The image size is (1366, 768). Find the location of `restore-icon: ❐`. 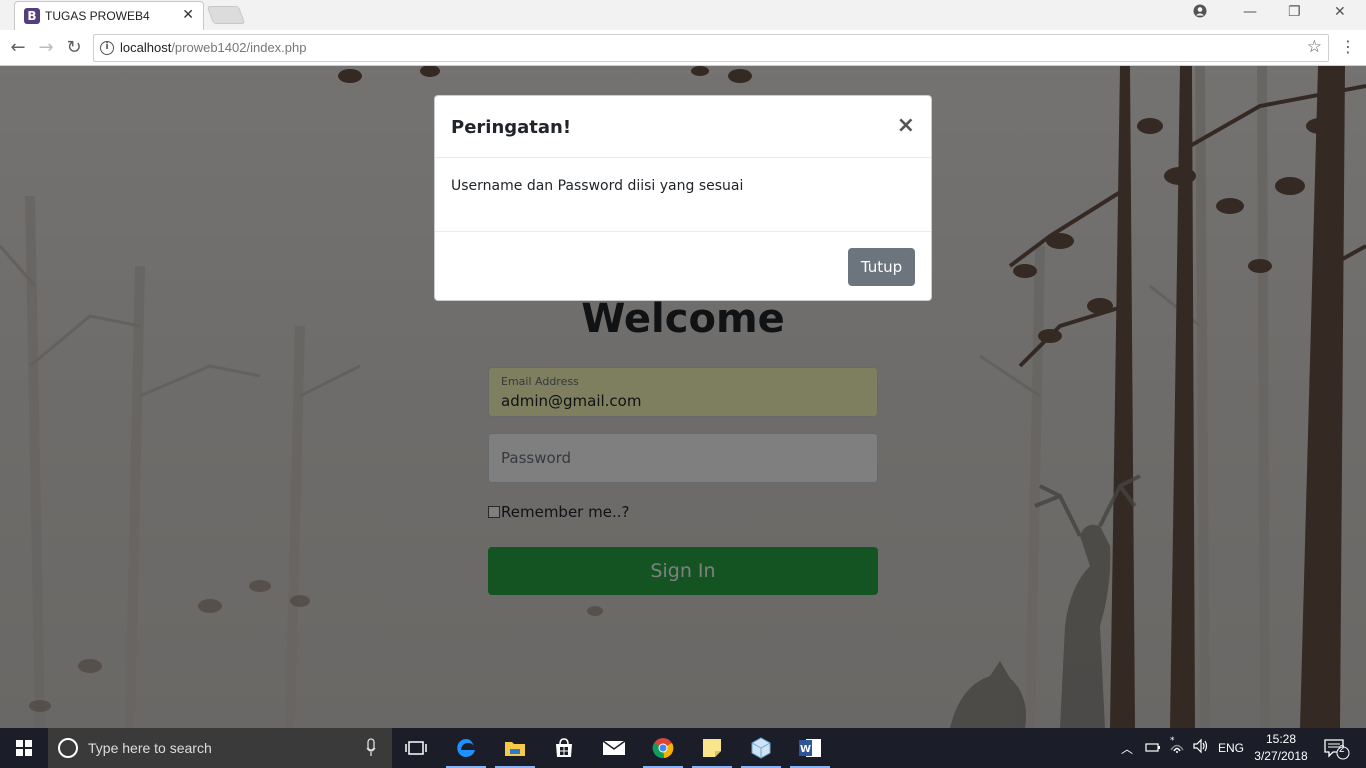

restore-icon: ❐ is located at coordinates (1294, 12).